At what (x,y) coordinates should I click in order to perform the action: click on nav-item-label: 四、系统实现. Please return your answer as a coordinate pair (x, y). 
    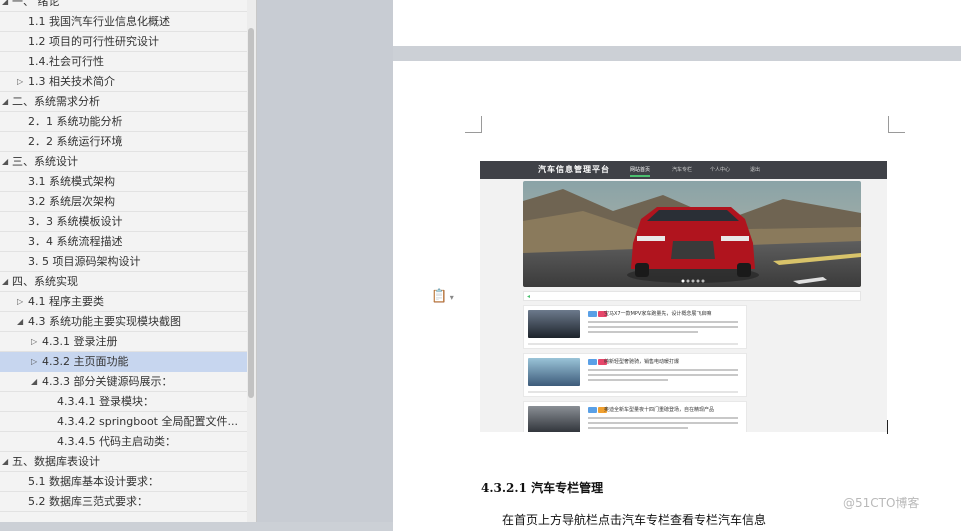
    Looking at the image, I should click on (45, 281).